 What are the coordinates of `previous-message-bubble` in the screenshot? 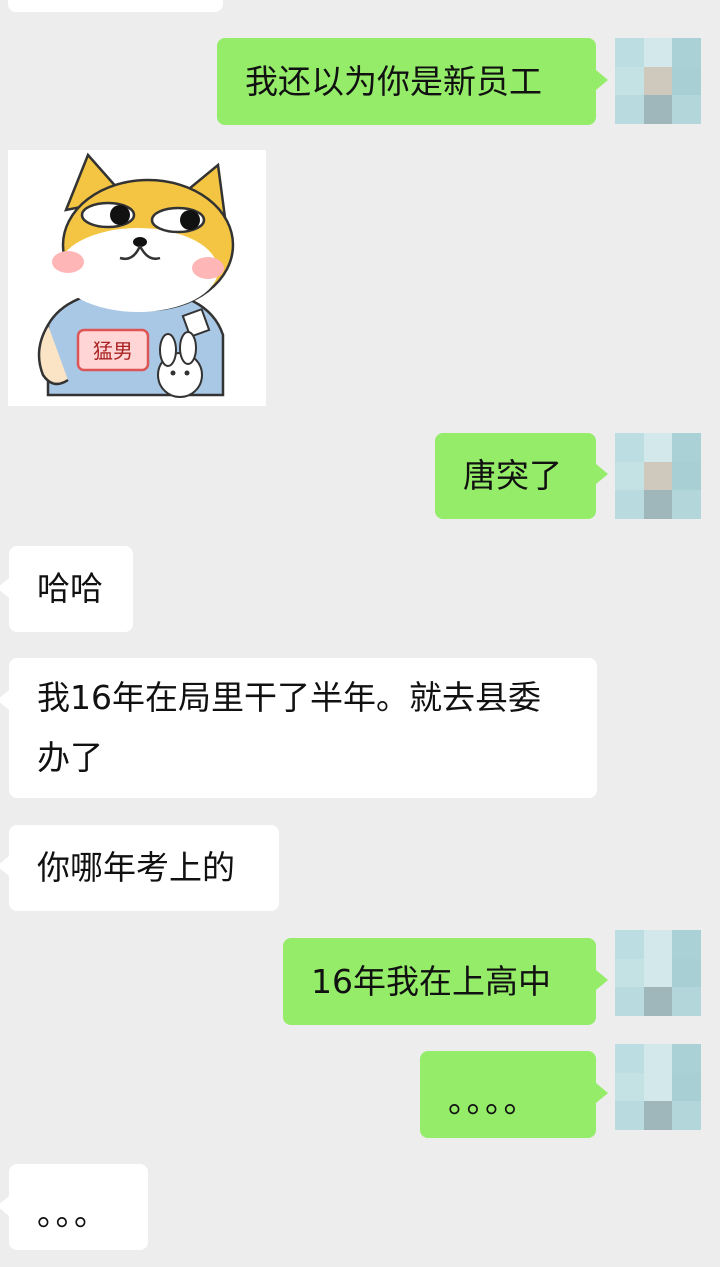 It's located at (115, 6).